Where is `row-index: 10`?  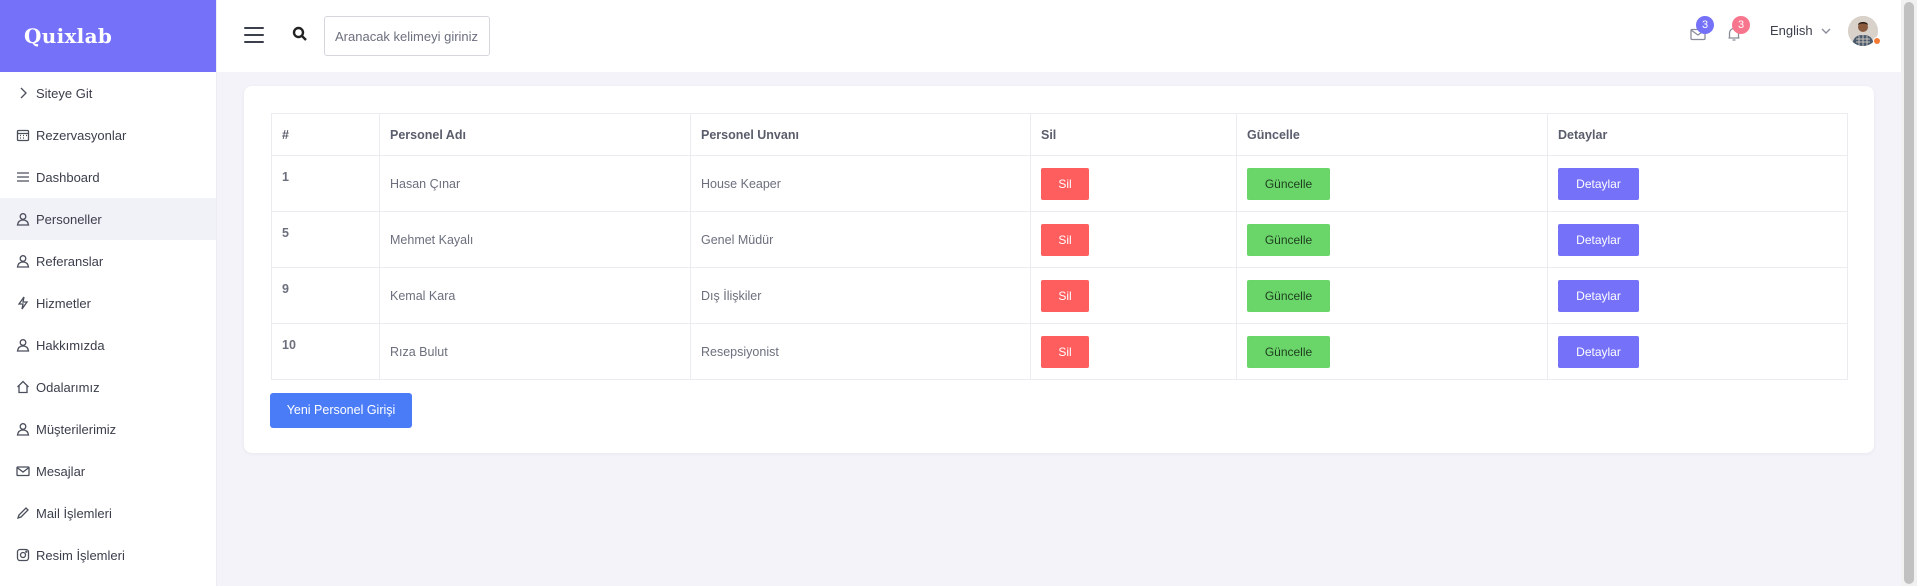
row-index: 10 is located at coordinates (325, 351).